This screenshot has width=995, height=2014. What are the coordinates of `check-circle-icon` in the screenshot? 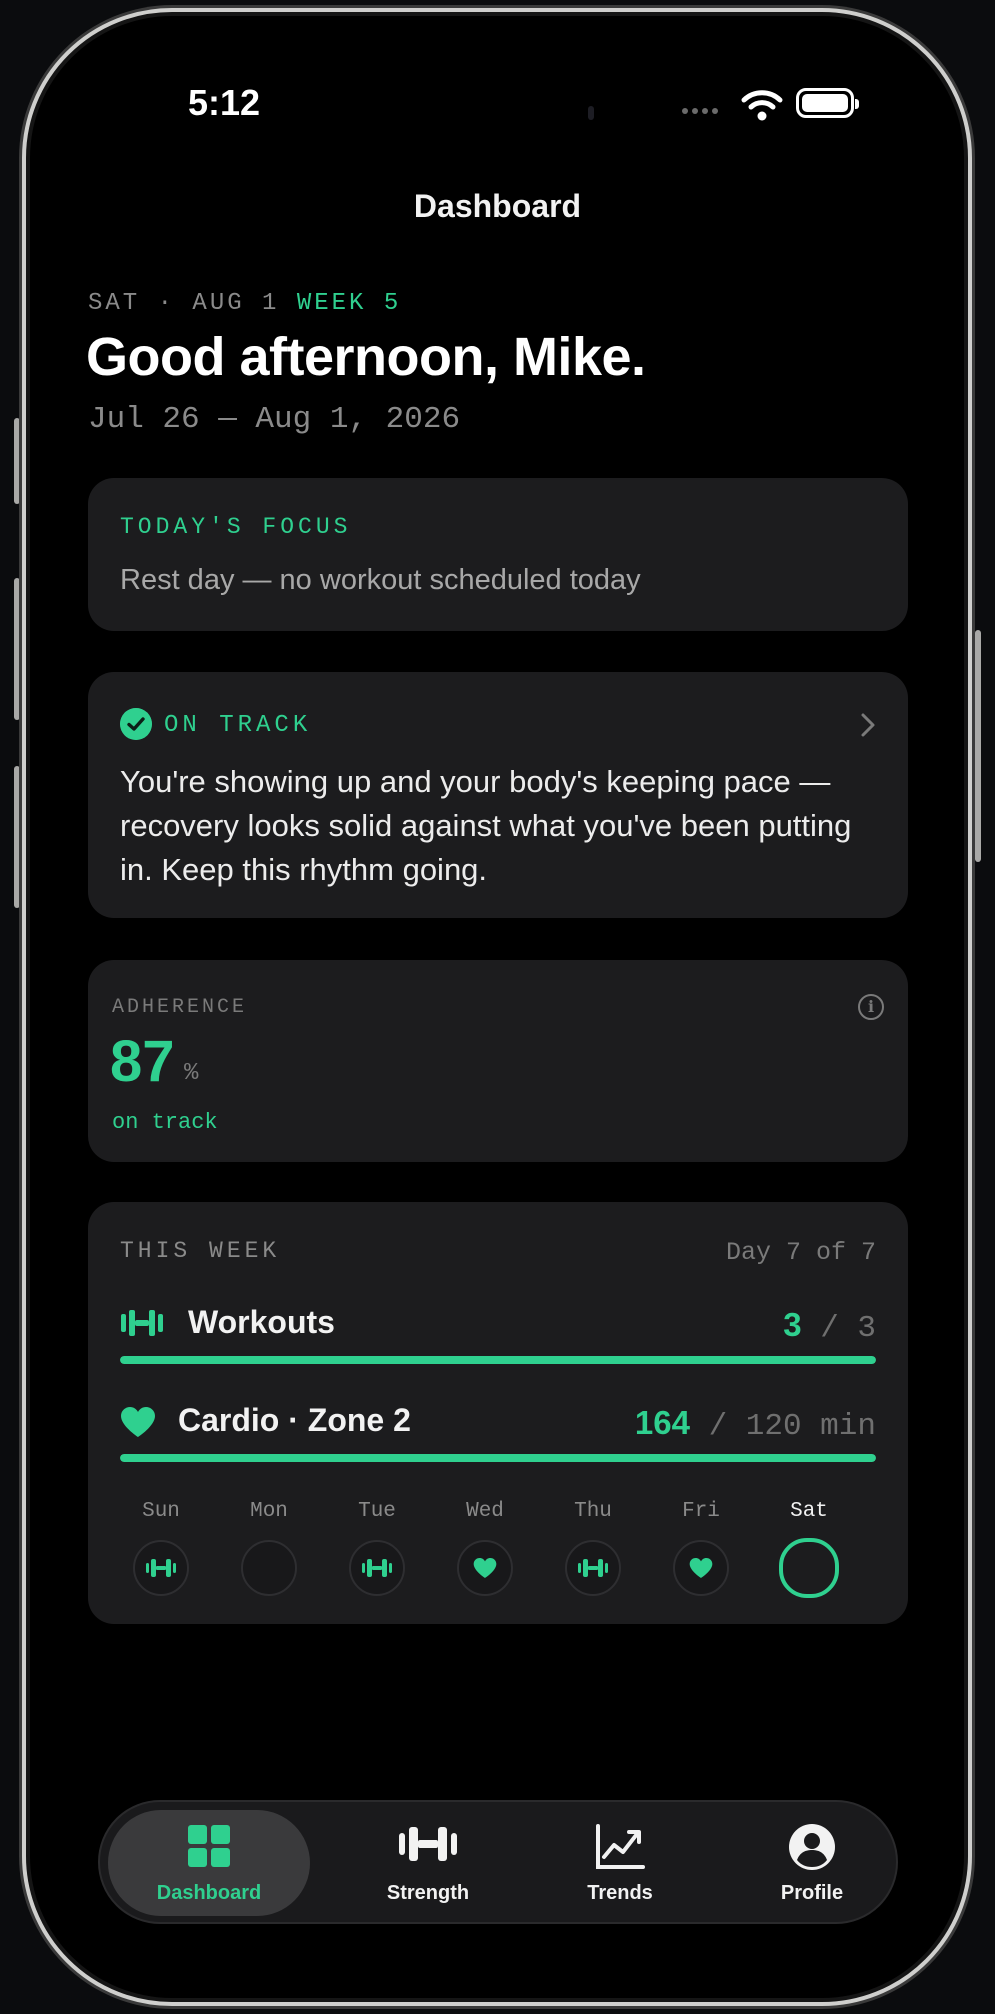 It's located at (136, 724).